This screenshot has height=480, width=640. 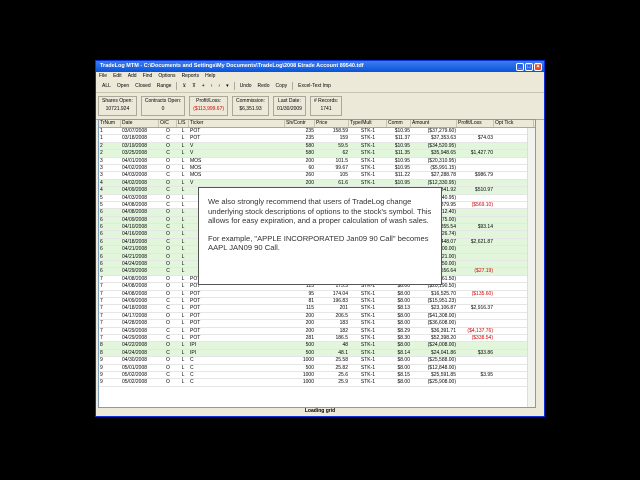 What do you see at coordinates (164, 86) in the screenshot?
I see `filter-range-button: Range` at bounding box center [164, 86].